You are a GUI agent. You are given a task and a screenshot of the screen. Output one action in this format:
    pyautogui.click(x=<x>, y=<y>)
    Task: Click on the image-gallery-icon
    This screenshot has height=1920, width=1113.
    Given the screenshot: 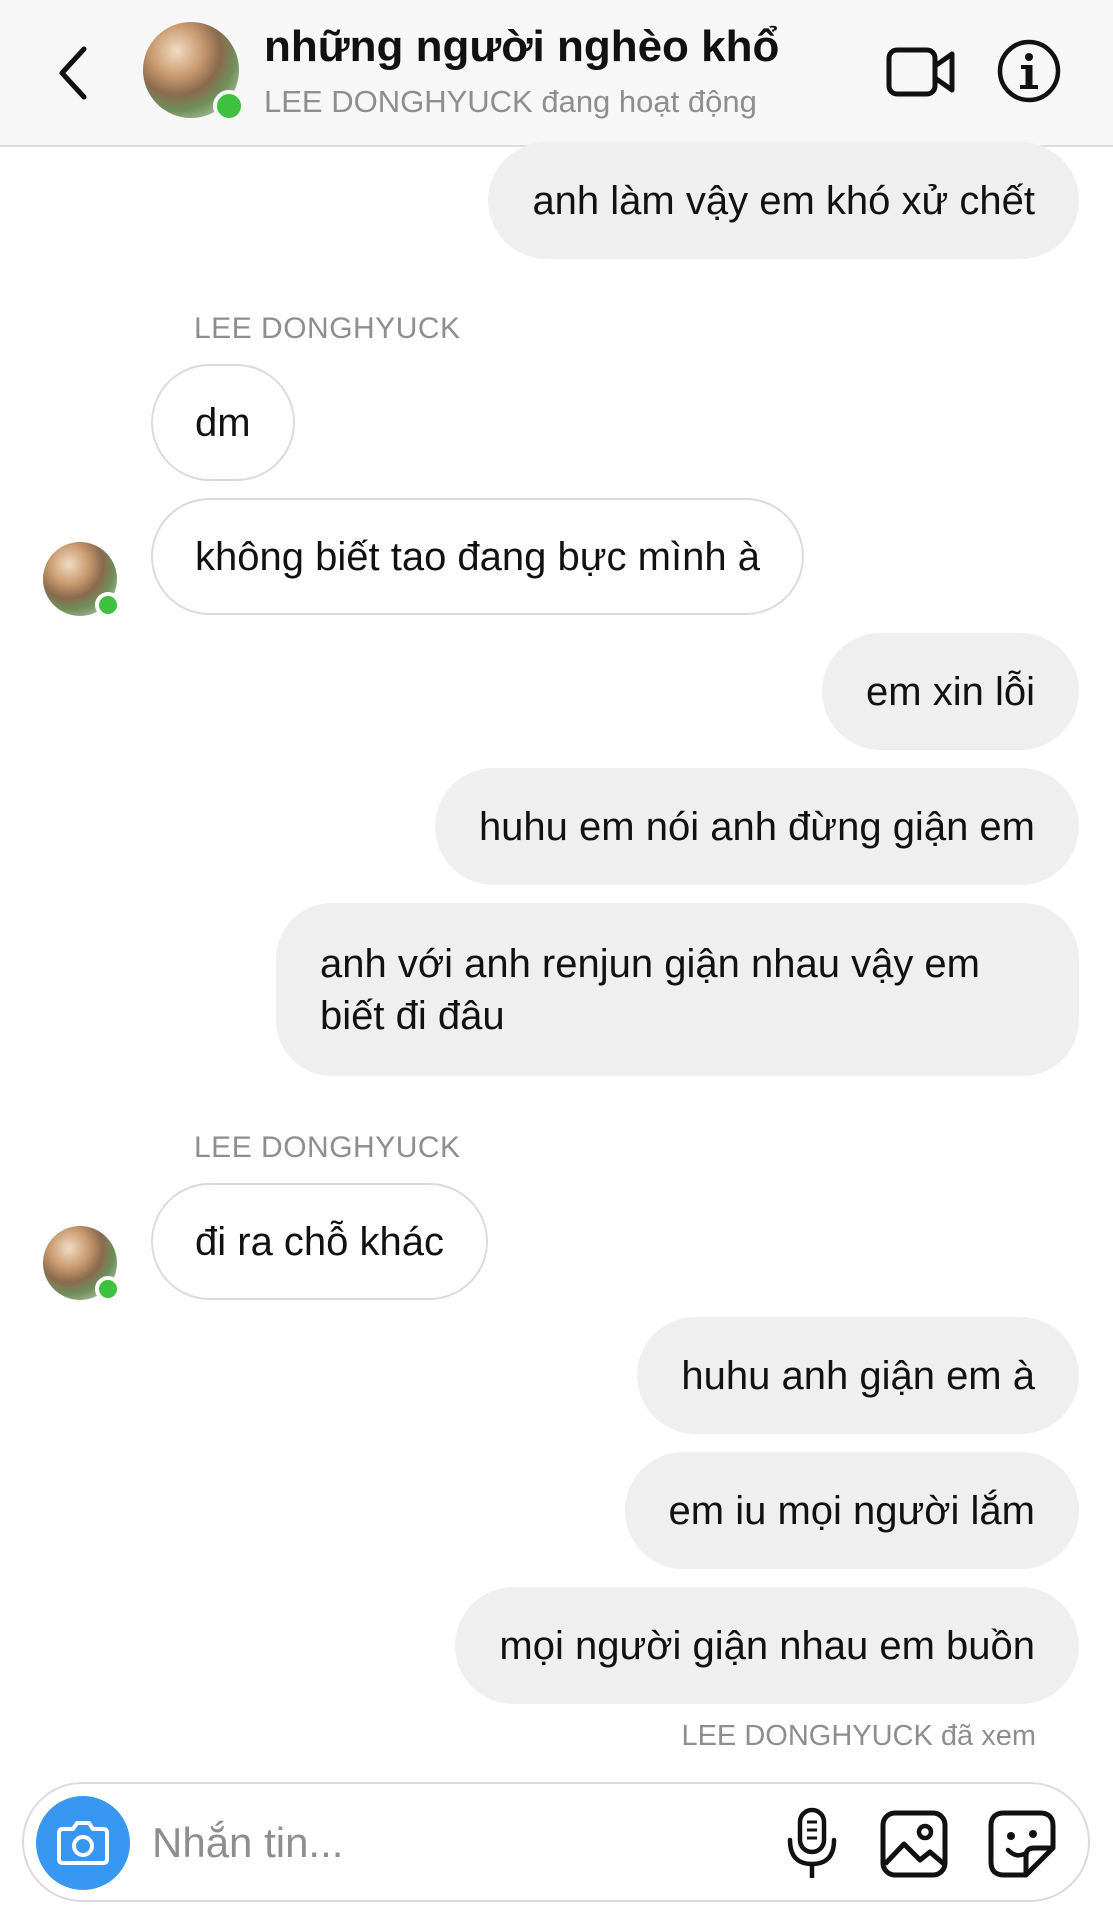 What is the action you would take?
    pyautogui.click(x=914, y=1844)
    